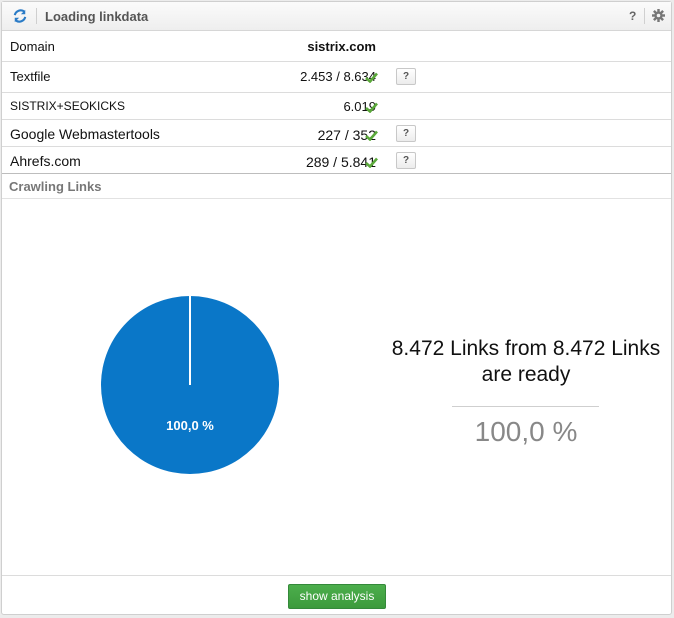 This screenshot has height=618, width=674. I want to click on panel-title: Loading linkdata, so click(97, 16).